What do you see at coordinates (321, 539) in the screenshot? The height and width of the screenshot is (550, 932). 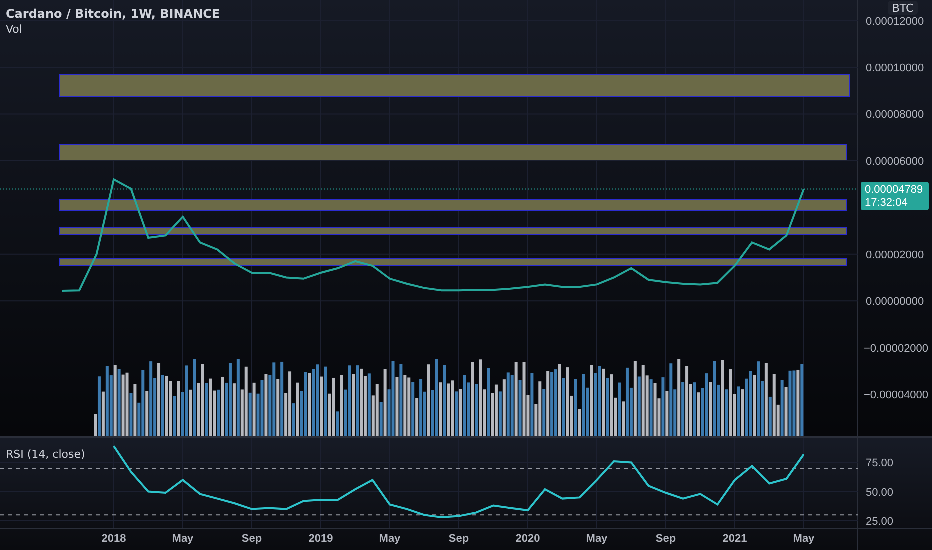 I see `time-axis-label: 2019` at bounding box center [321, 539].